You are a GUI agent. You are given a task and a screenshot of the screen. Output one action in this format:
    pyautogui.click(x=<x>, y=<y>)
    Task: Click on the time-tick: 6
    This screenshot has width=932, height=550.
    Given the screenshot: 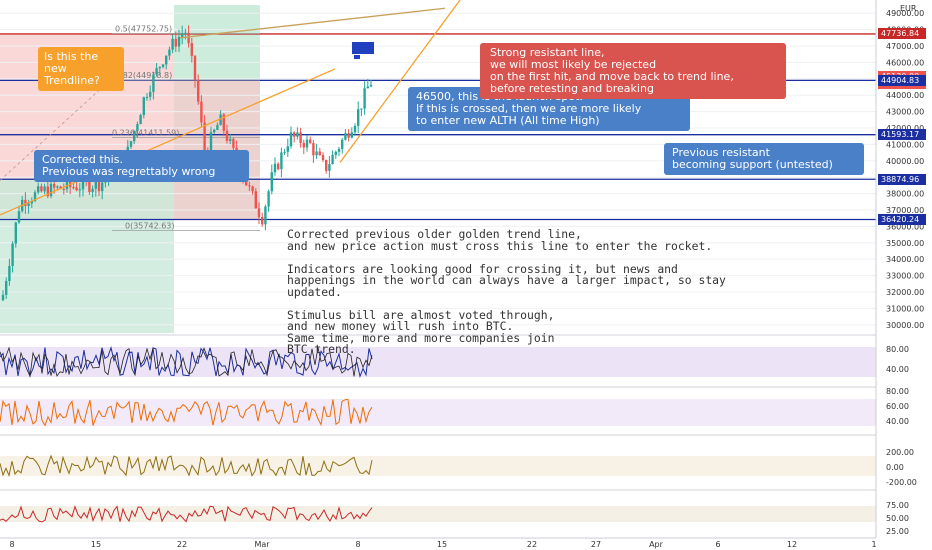 What is the action you would take?
    pyautogui.click(x=717, y=544)
    